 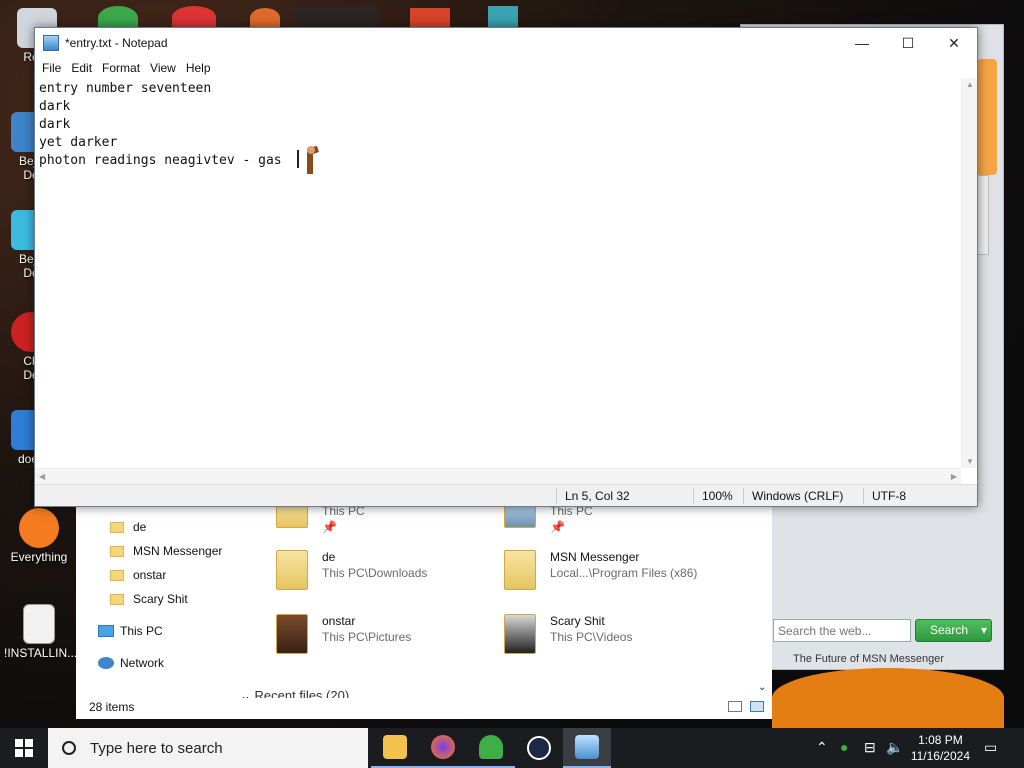 I want to click on nav-item-label: Network, so click(x=142, y=663).